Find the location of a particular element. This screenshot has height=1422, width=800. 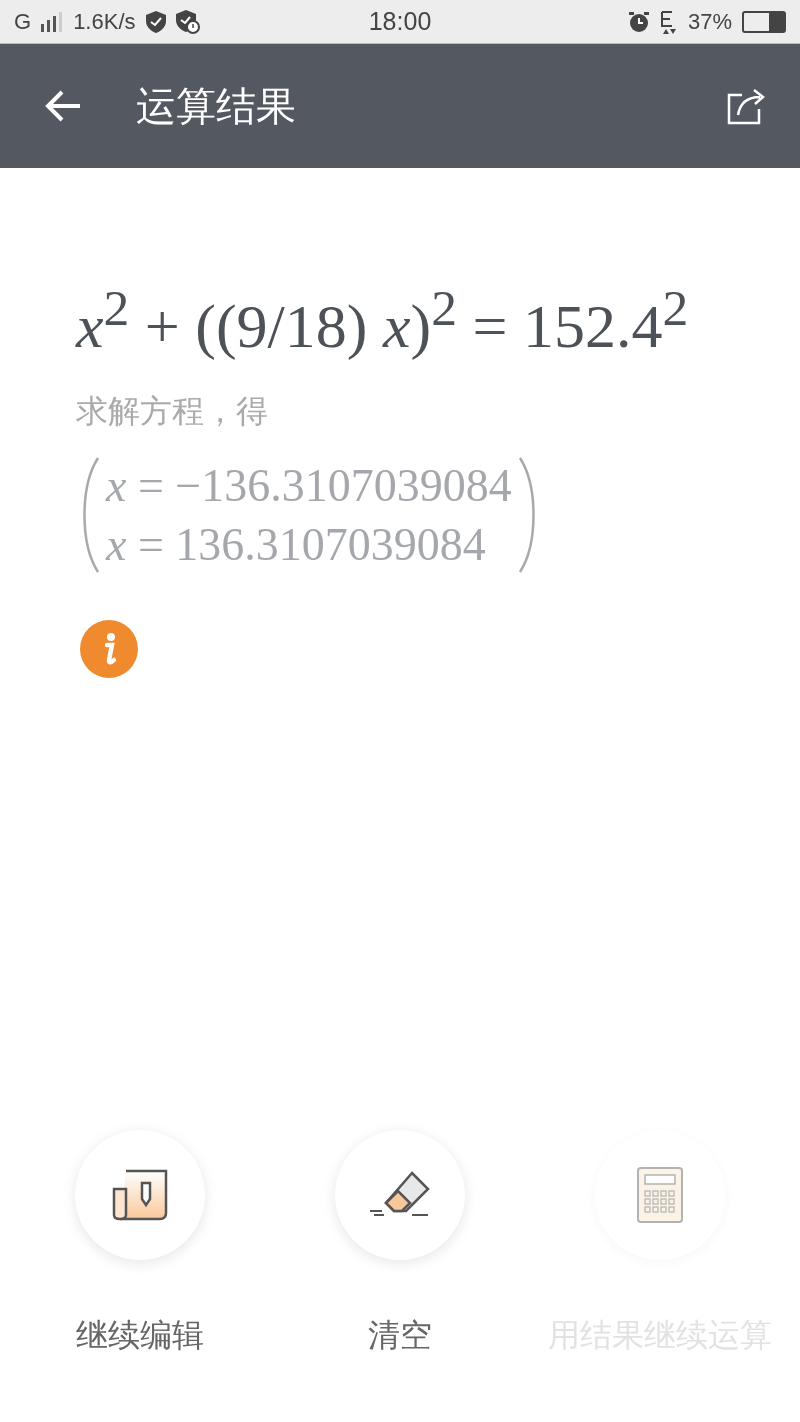

battery-icon is located at coordinates (764, 21).